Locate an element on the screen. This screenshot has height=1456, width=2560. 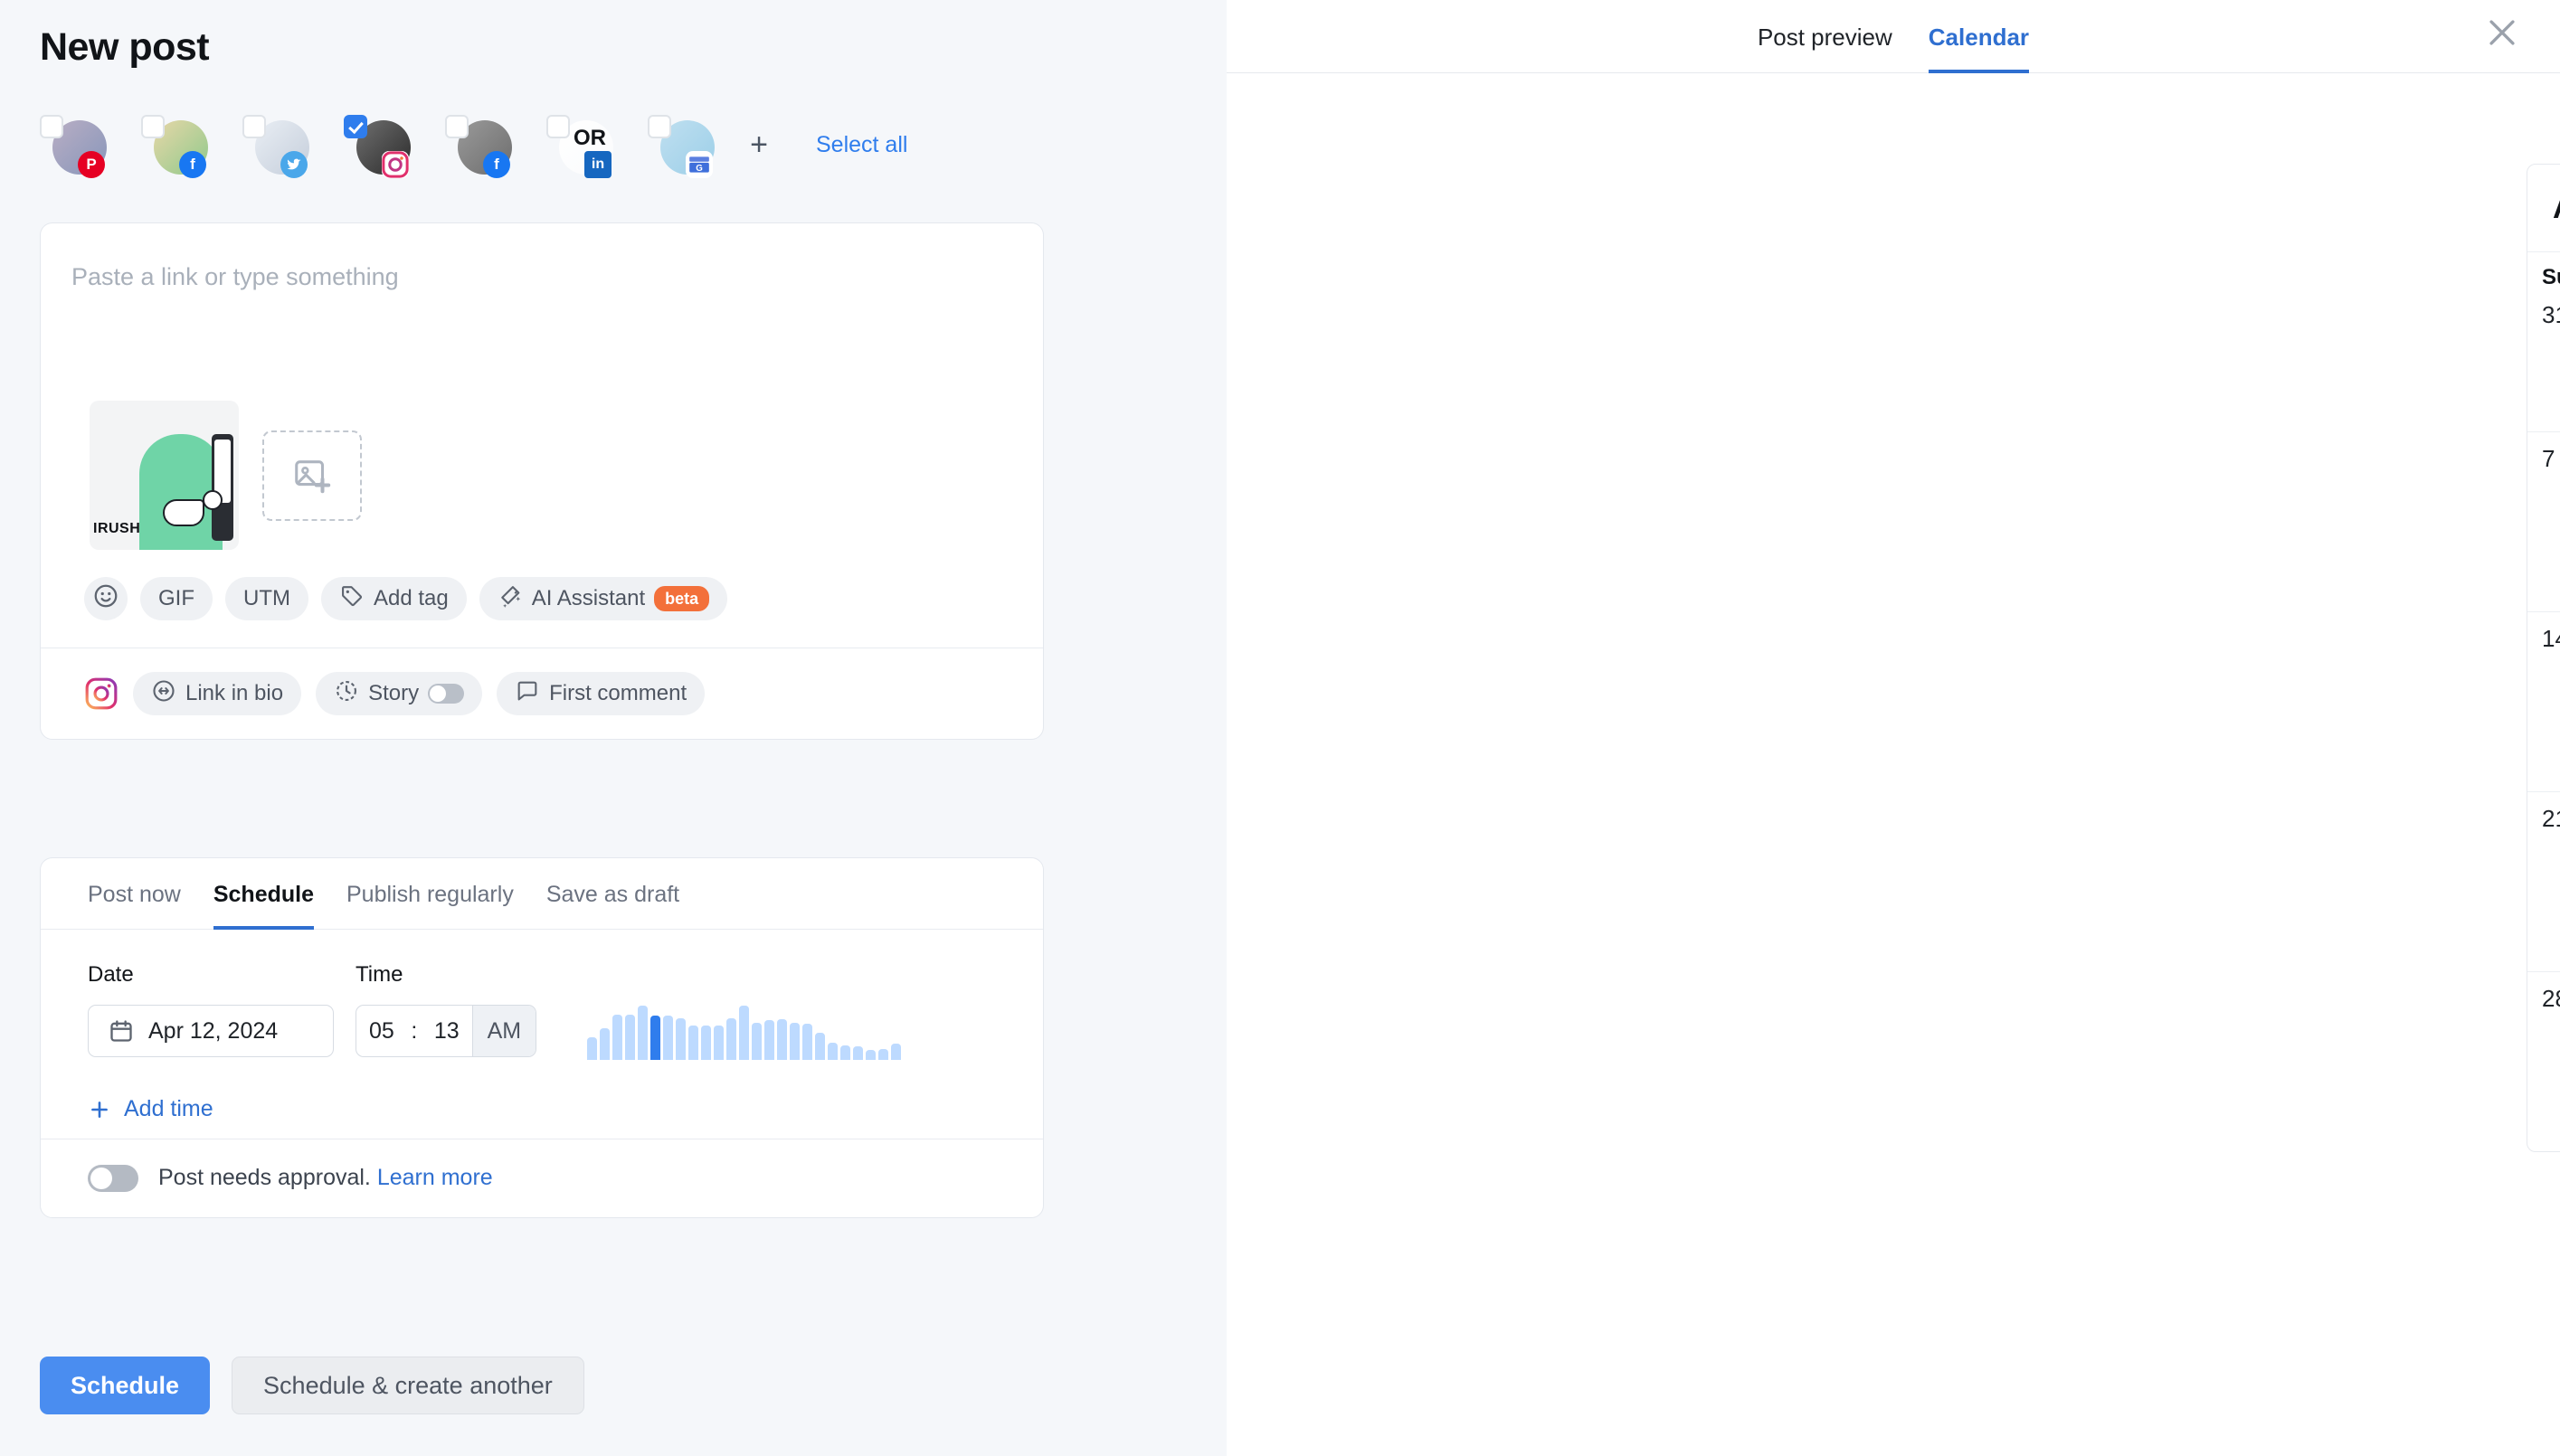
add-time-button: Add time is located at coordinates (150, 1109).